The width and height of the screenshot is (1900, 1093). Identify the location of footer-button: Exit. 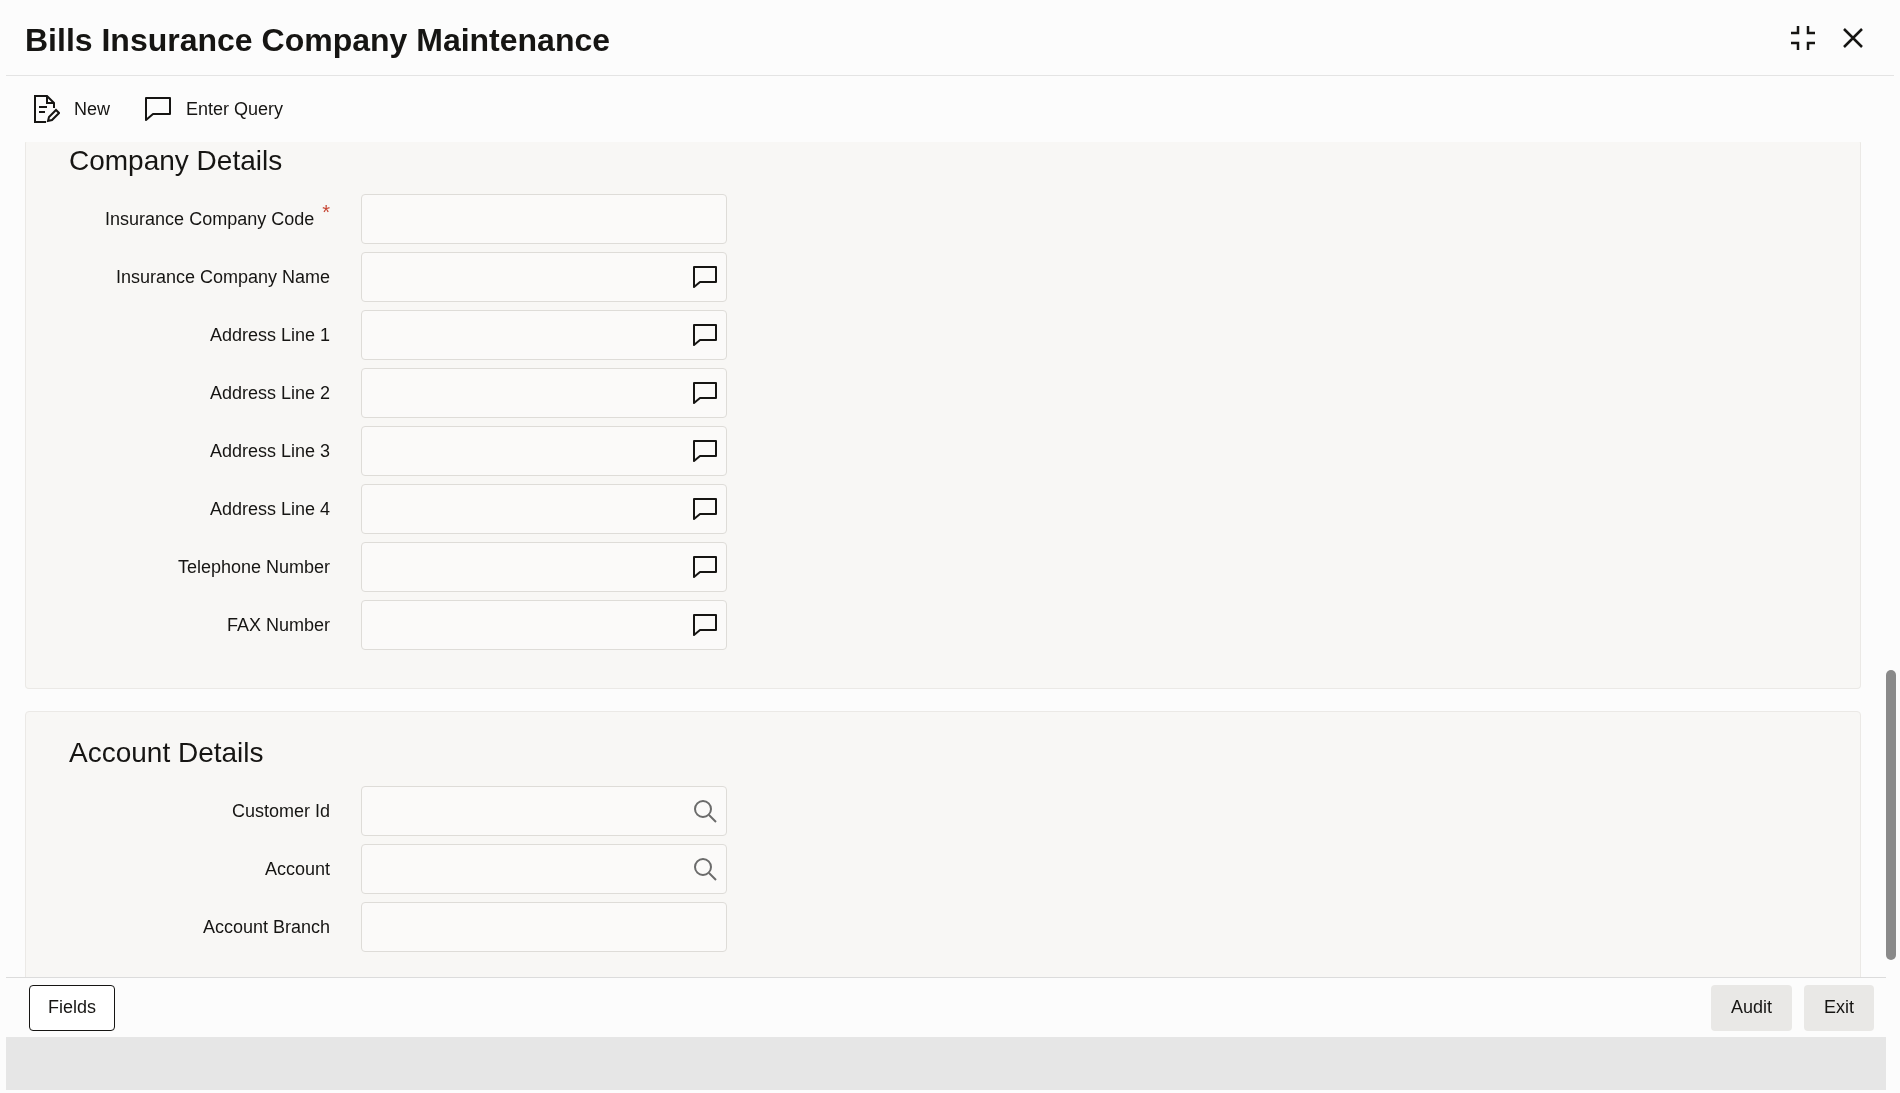
(1839, 1007).